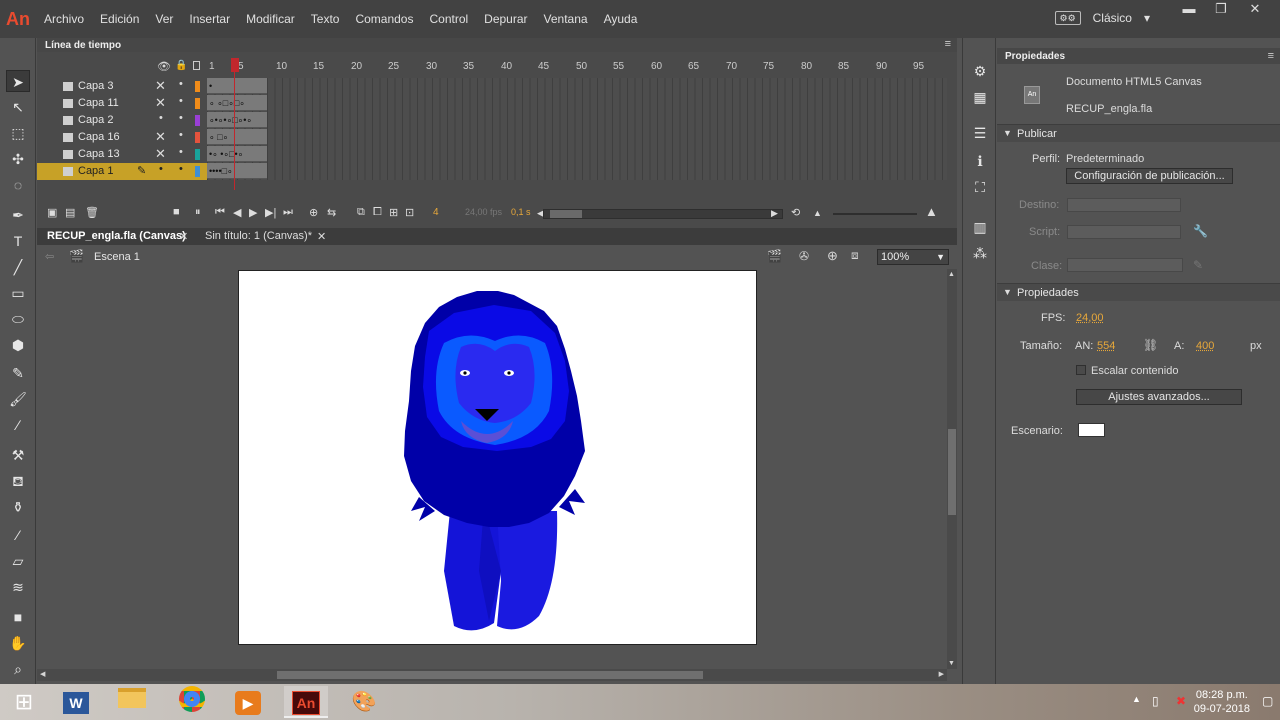 The image size is (1280, 720). I want to click on line-tool-icon: ╱, so click(18, 267).